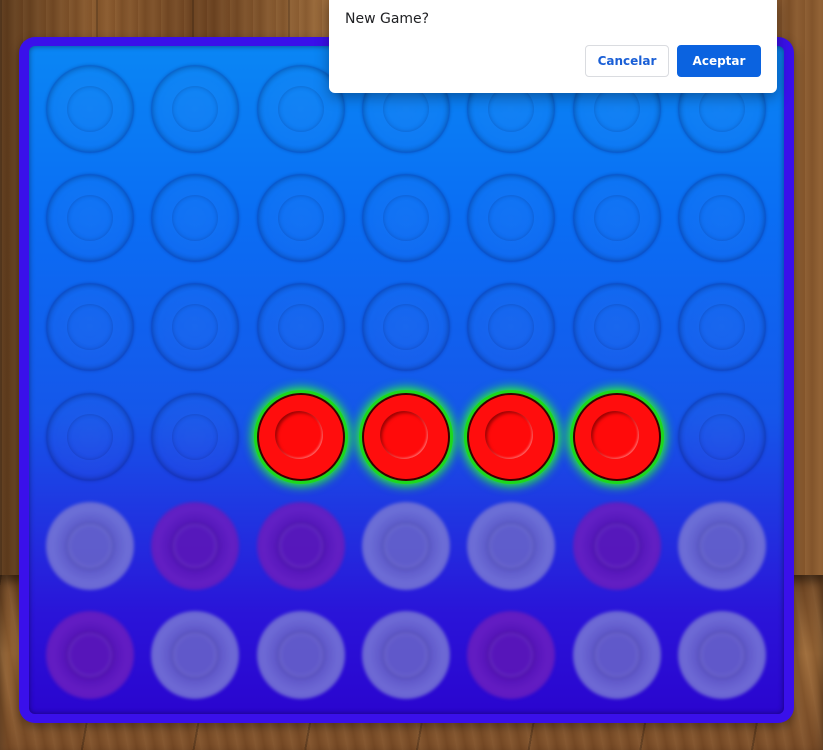 This screenshot has width=823, height=750. Describe the element at coordinates (387, 19) in the screenshot. I see `dialog-message: New Game?` at that location.